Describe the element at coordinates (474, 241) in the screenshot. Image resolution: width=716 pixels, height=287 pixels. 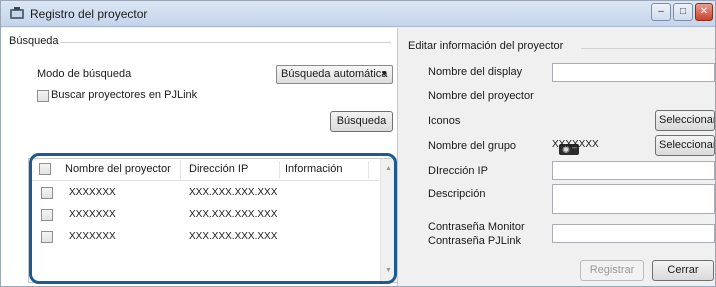
I see `pjlink-password-label: Contraseña PJLink` at that location.